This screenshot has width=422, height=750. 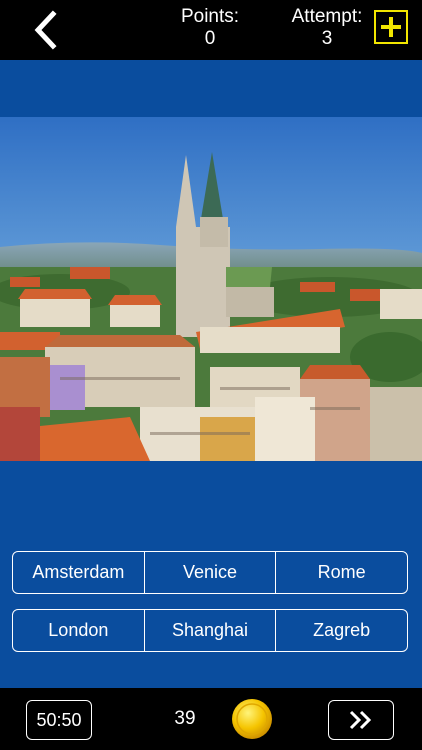 What do you see at coordinates (210, 16) in the screenshot?
I see `points-label: Points:` at bounding box center [210, 16].